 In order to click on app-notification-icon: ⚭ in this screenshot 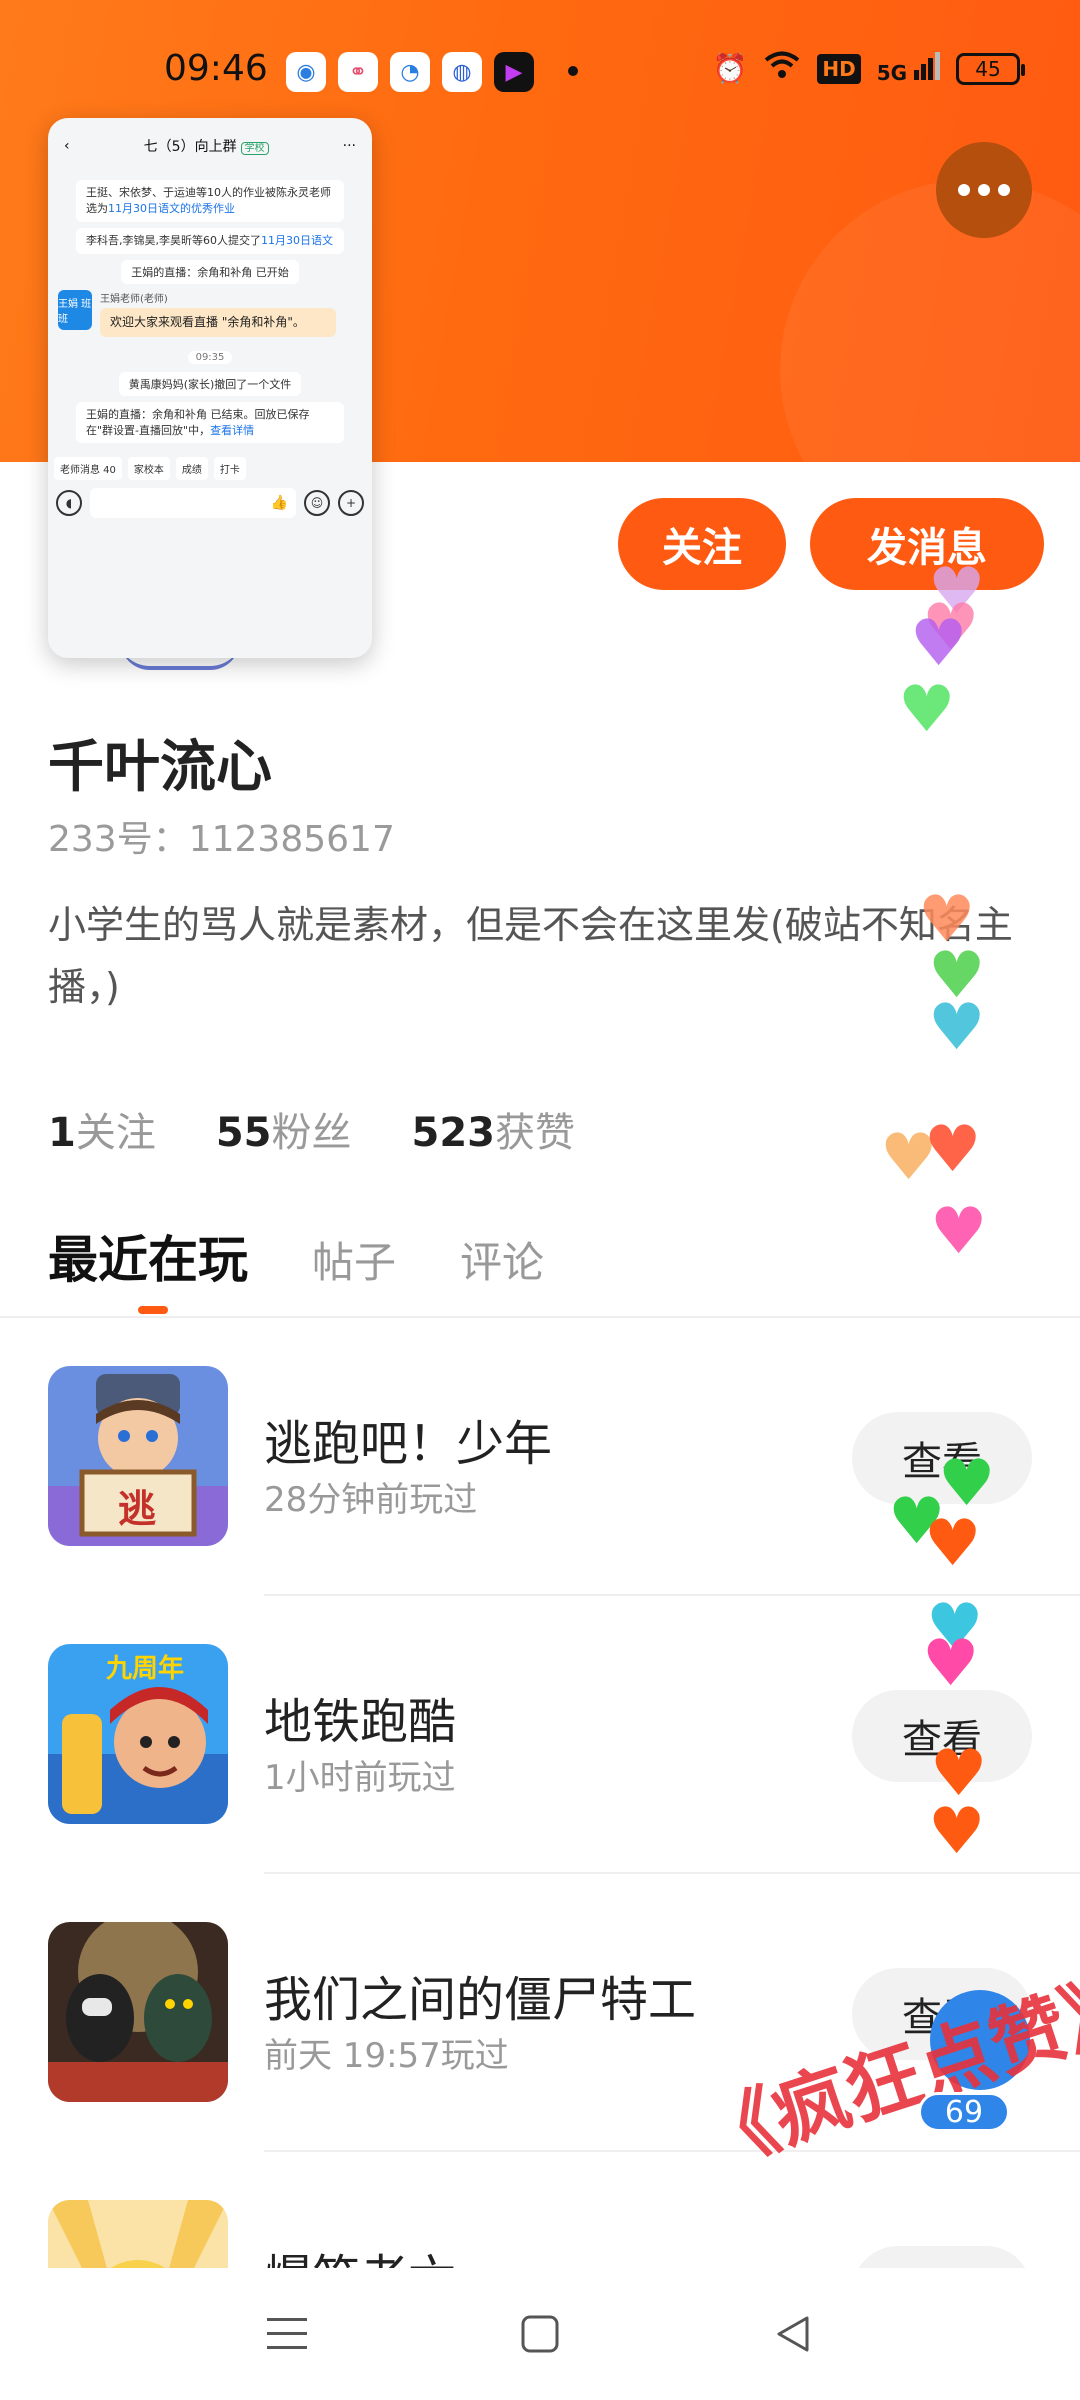, I will do `click(358, 72)`.